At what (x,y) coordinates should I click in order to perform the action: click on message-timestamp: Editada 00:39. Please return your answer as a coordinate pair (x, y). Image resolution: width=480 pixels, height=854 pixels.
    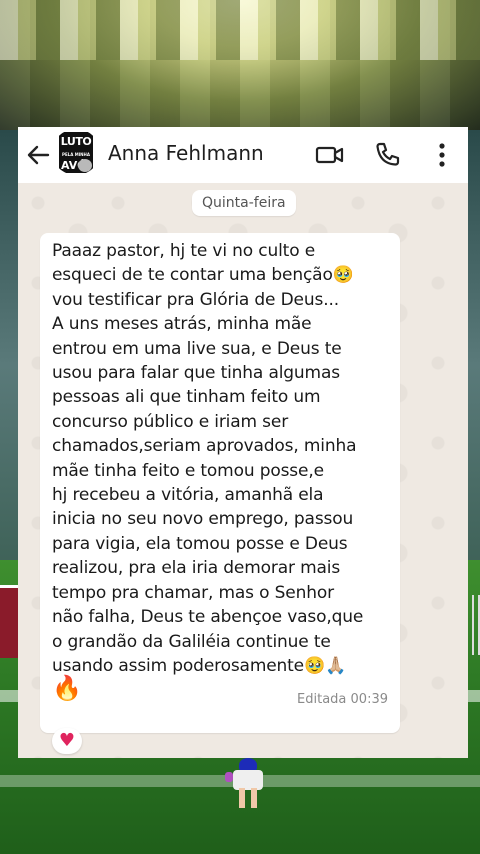
    Looking at the image, I should click on (342, 699).